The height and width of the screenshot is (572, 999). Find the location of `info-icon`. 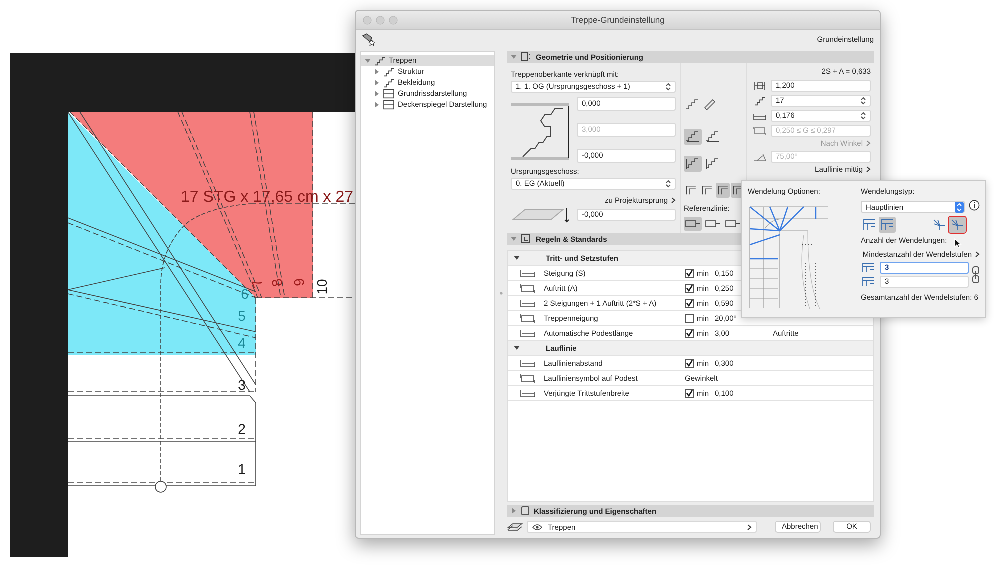

info-icon is located at coordinates (974, 205).